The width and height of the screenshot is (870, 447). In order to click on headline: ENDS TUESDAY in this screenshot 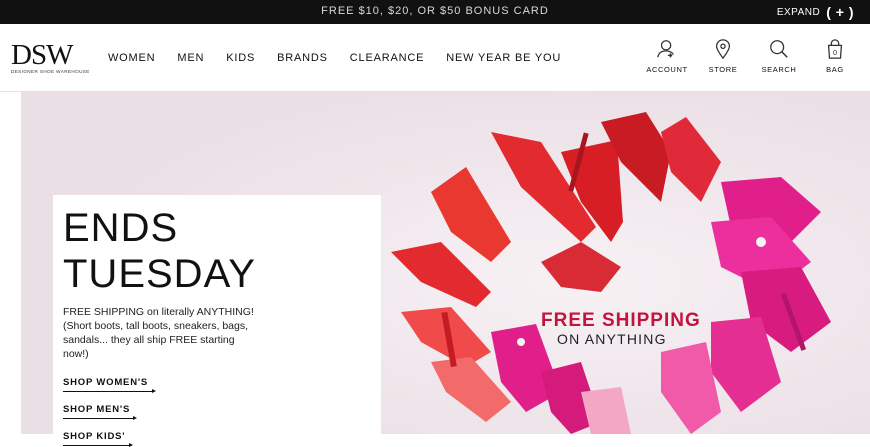, I will do `click(159, 251)`.